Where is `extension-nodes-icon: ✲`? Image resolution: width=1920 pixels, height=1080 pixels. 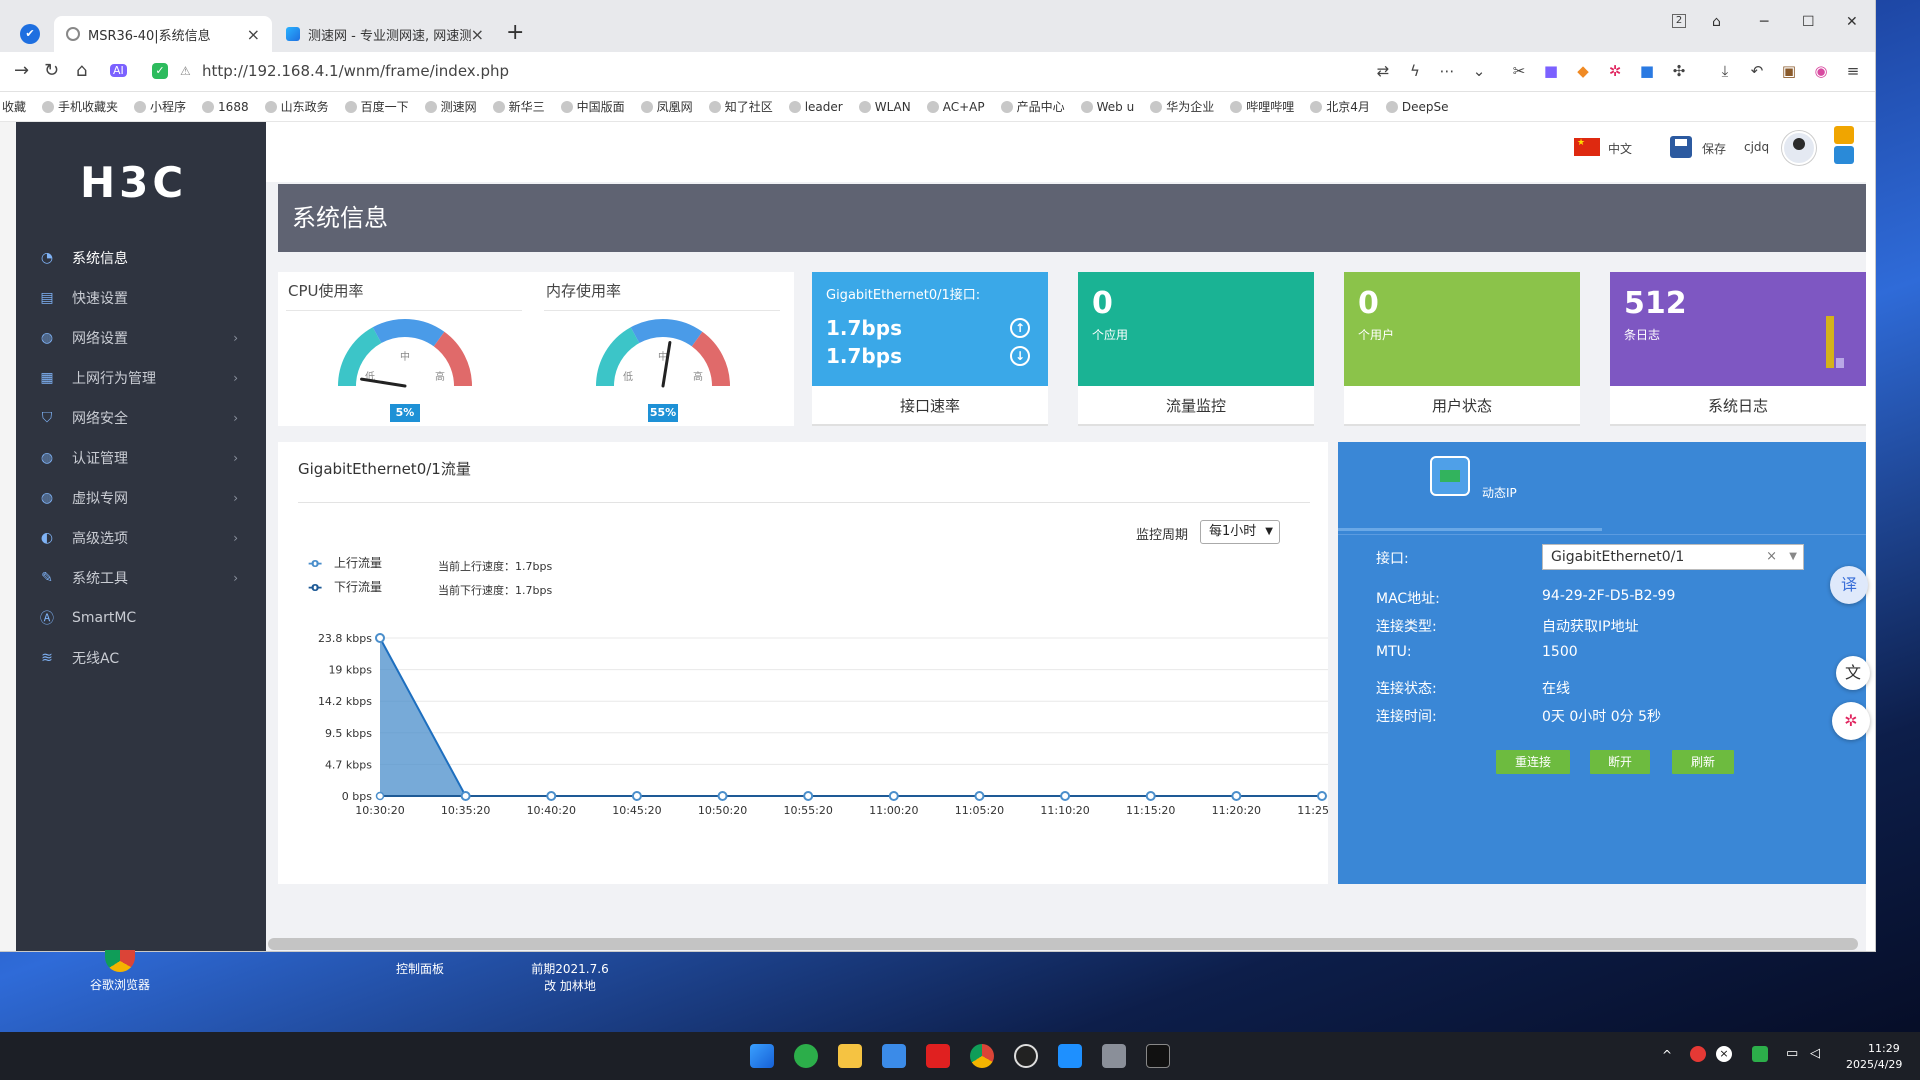
extension-nodes-icon: ✲ is located at coordinates (1615, 71).